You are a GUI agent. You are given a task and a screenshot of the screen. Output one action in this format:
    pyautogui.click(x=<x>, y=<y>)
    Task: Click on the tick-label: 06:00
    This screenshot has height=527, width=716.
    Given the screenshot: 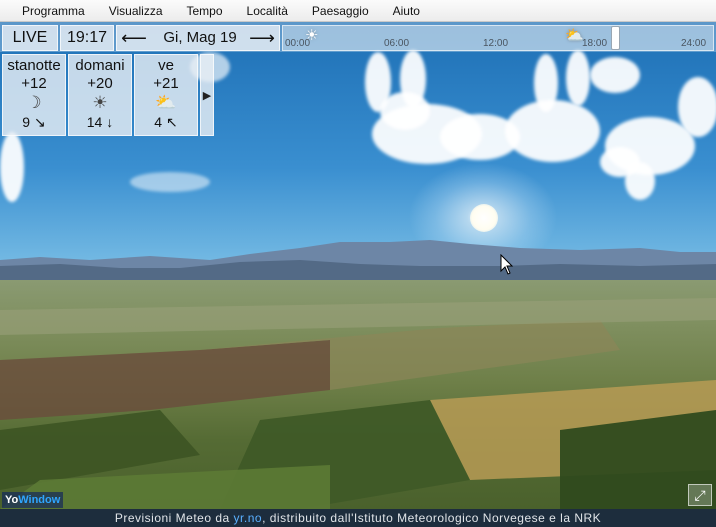 What is the action you would take?
    pyautogui.click(x=397, y=43)
    